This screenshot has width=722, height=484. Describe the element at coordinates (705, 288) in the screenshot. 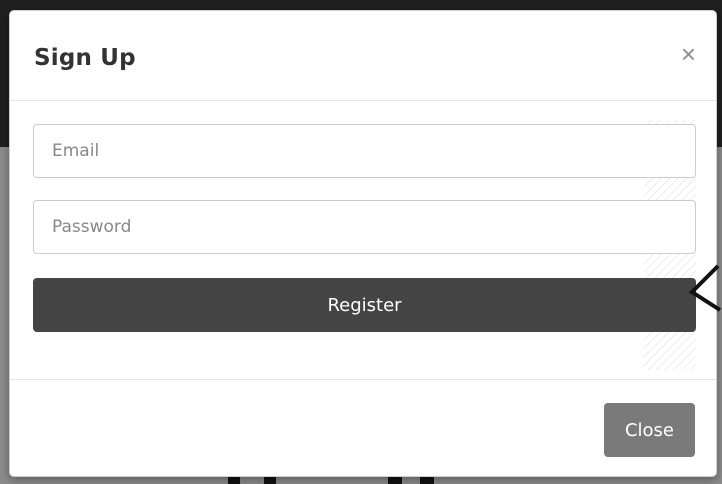

I see `arrow-icon` at that location.